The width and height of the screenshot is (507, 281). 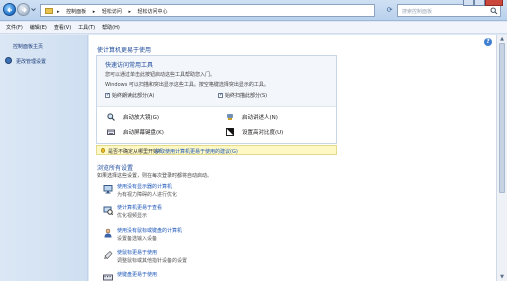 I want to click on monitor-icon, so click(x=108, y=189).